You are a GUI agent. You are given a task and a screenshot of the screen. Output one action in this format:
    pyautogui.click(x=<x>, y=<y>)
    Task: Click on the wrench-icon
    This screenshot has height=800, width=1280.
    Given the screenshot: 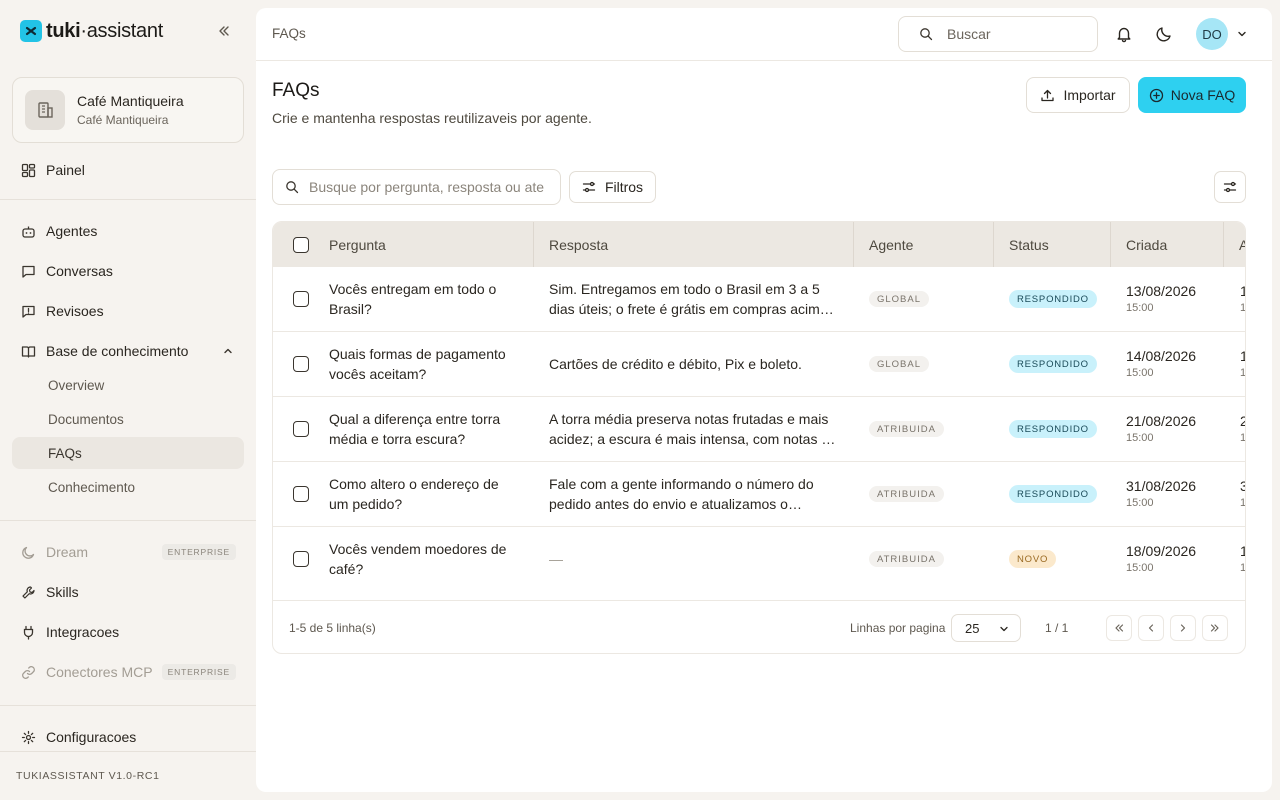 What is the action you would take?
    pyautogui.click(x=28, y=592)
    